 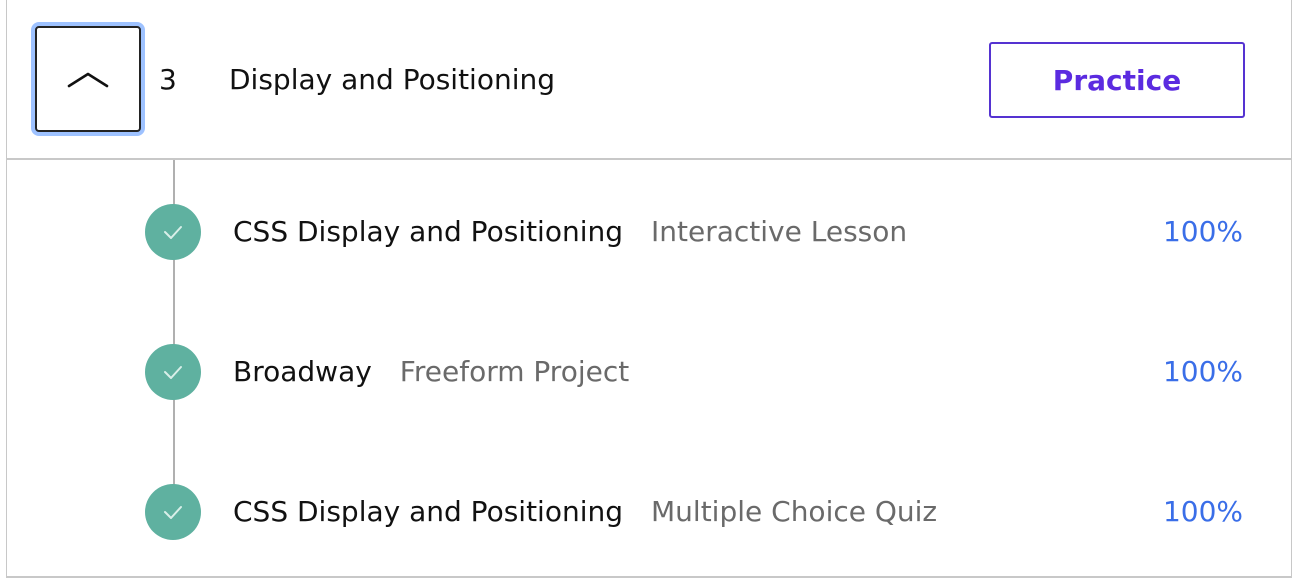 What do you see at coordinates (514, 371) in the screenshot?
I see `item-type: Freeform Project` at bounding box center [514, 371].